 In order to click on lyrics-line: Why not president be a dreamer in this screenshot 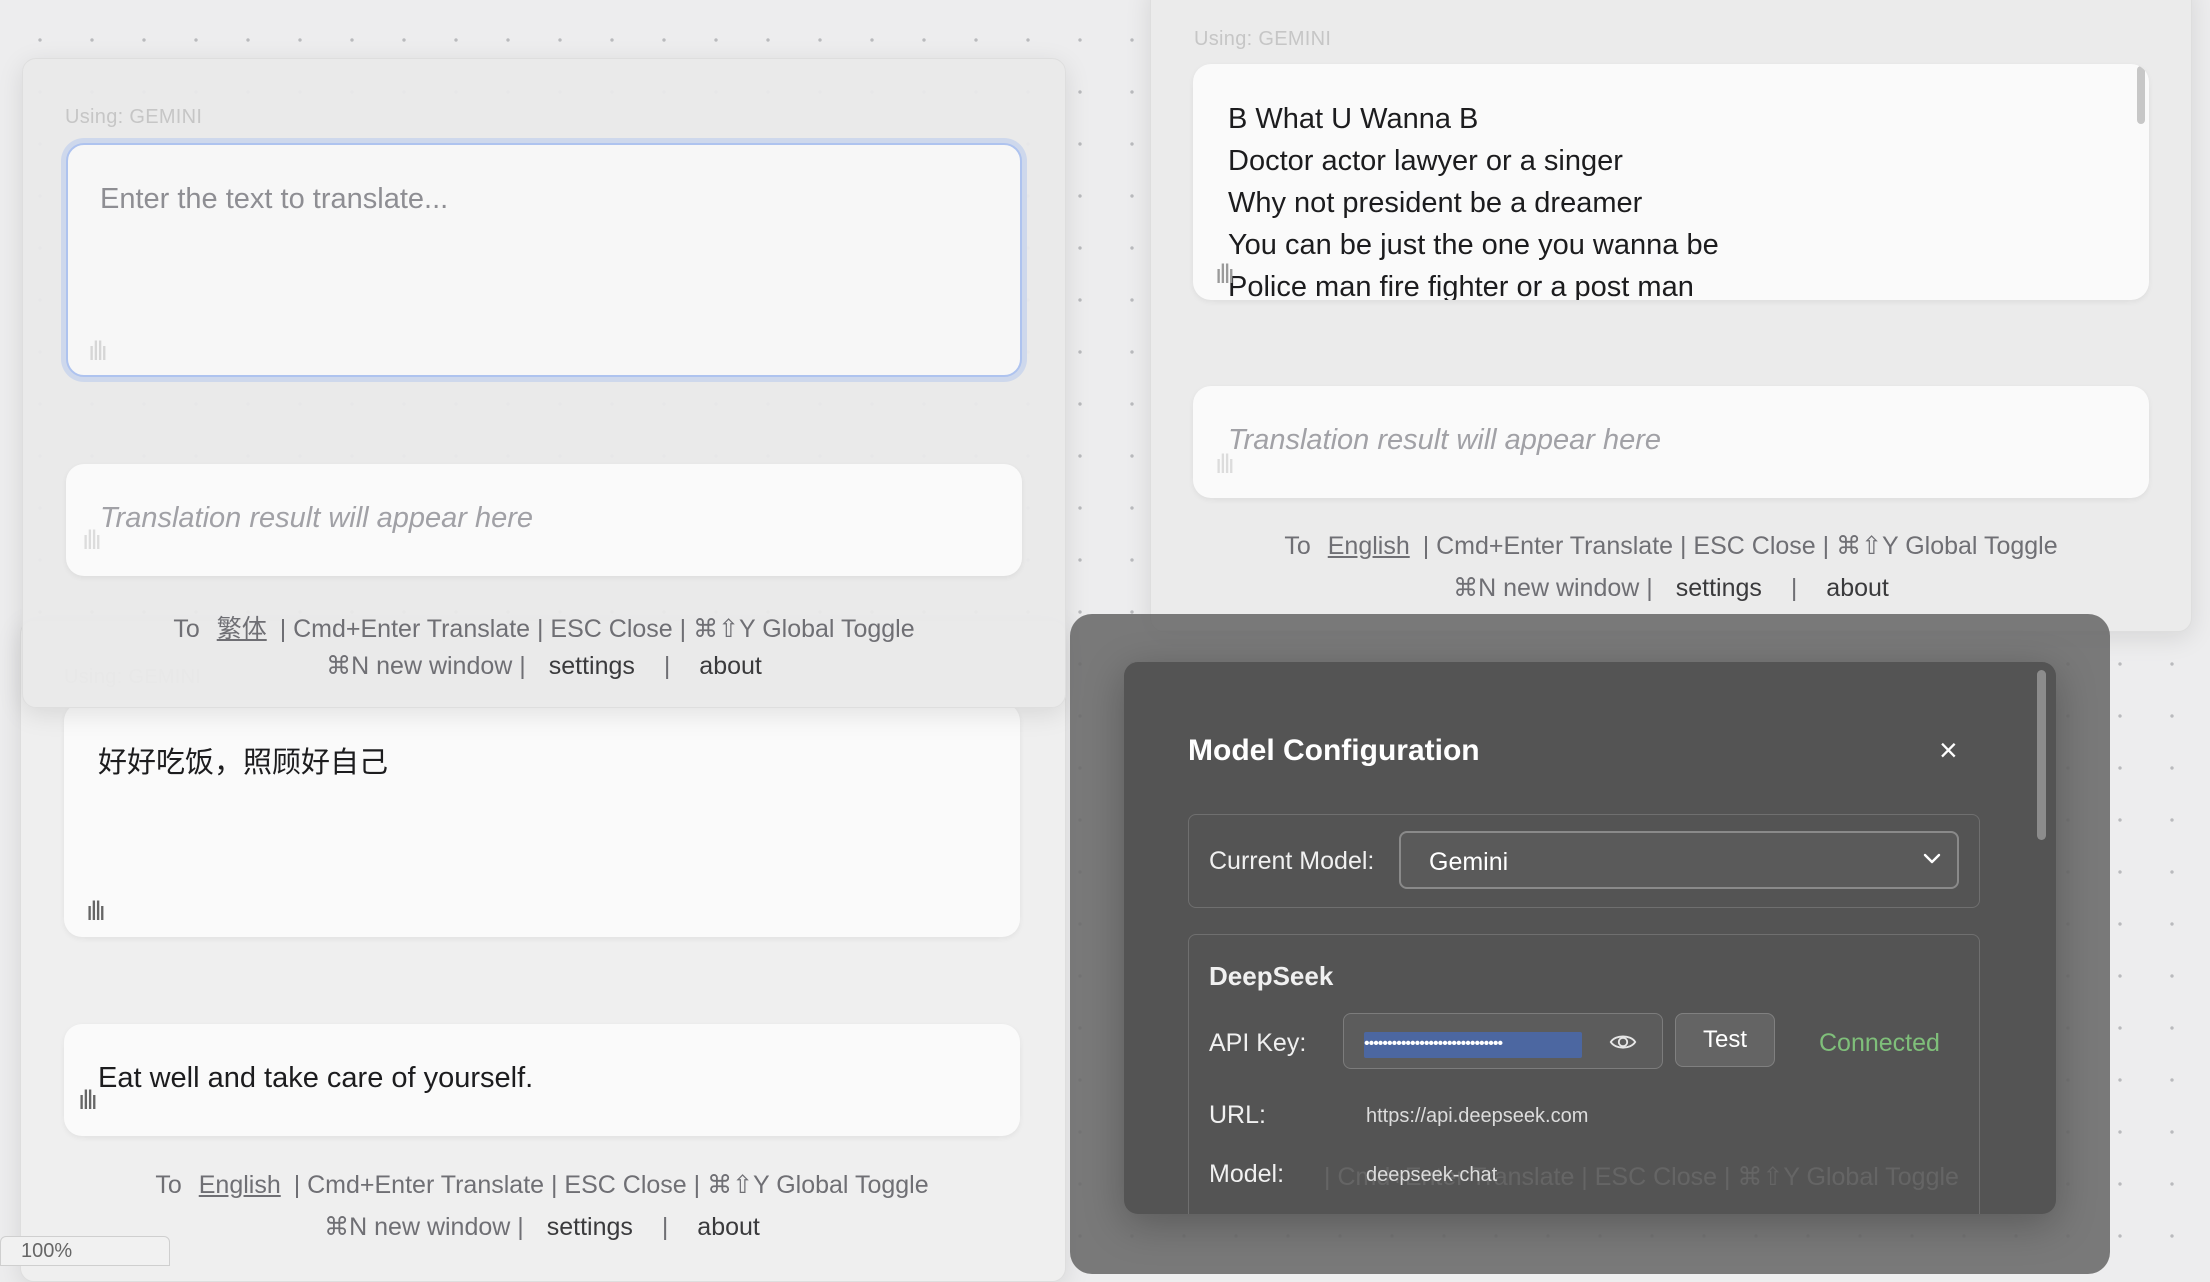, I will do `click(1435, 203)`.